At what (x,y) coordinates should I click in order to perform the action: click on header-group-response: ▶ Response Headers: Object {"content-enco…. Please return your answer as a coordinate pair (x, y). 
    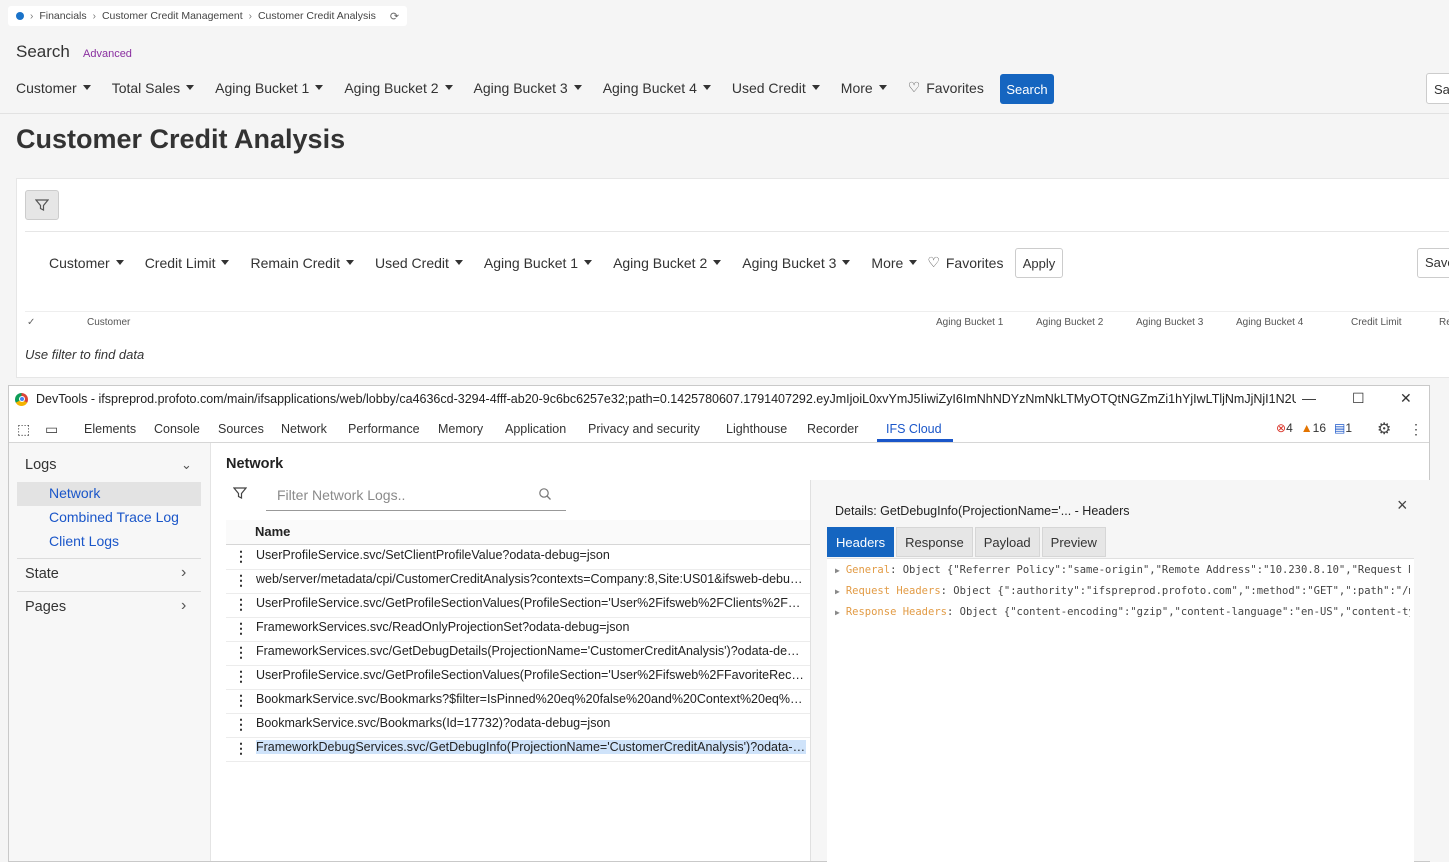
    Looking at the image, I should click on (1122, 612).